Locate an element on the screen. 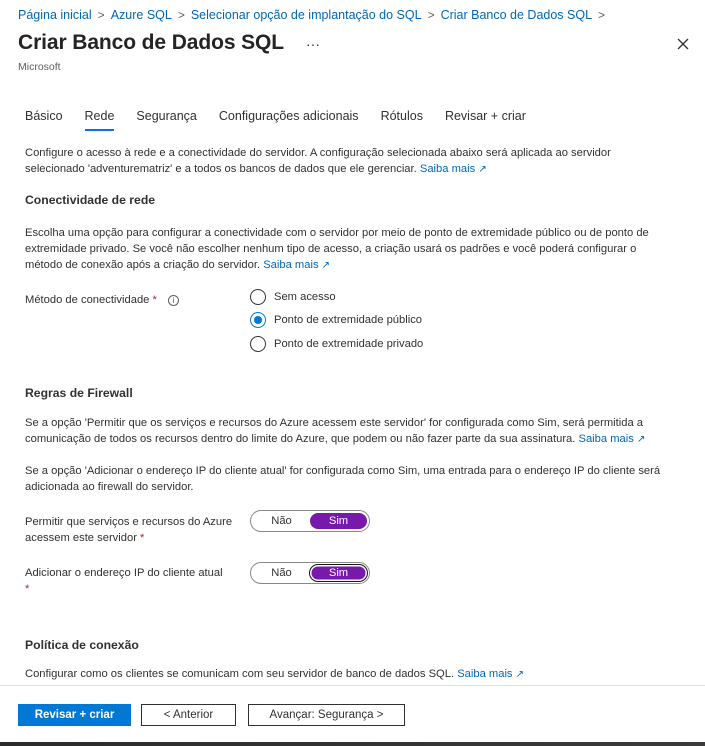 Image resolution: width=705 pixels, height=746 pixels. tab-rede: Rede is located at coordinates (99, 120).